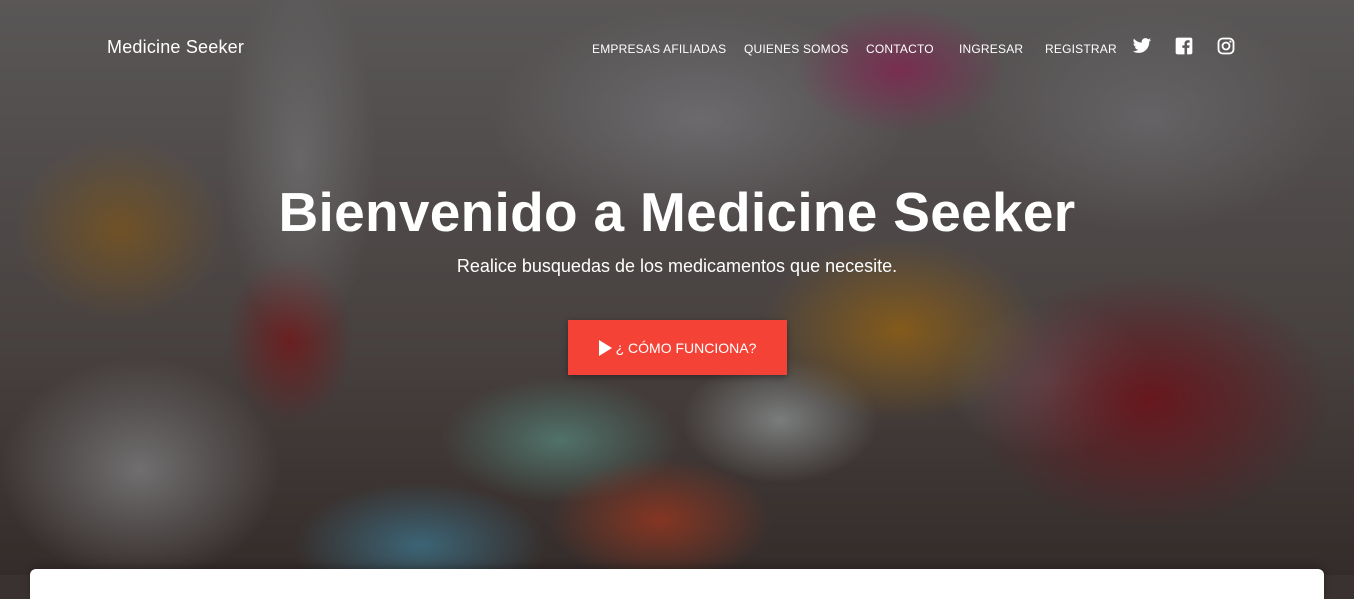  Describe the element at coordinates (1081, 49) in the screenshot. I see `nav-registrar: REGISTRAR` at that location.